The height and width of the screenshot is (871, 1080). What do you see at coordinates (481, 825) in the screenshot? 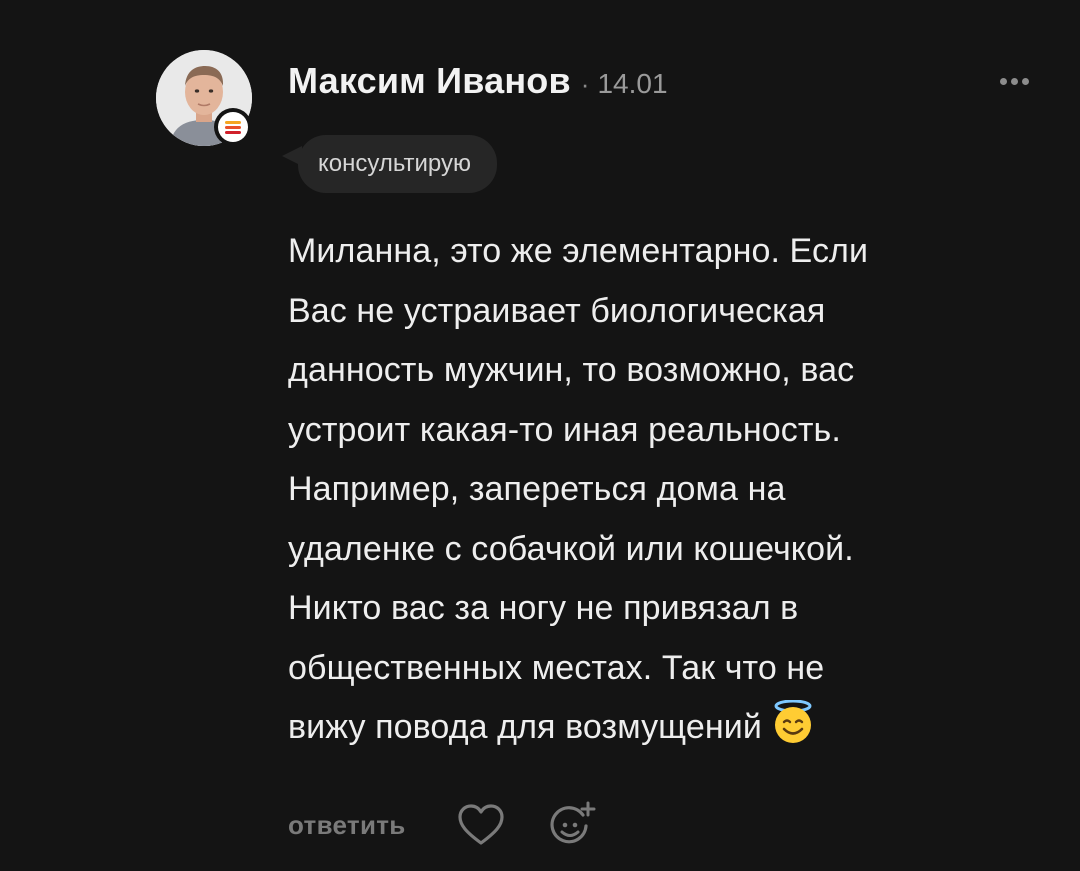
I see `heart-icon` at bounding box center [481, 825].